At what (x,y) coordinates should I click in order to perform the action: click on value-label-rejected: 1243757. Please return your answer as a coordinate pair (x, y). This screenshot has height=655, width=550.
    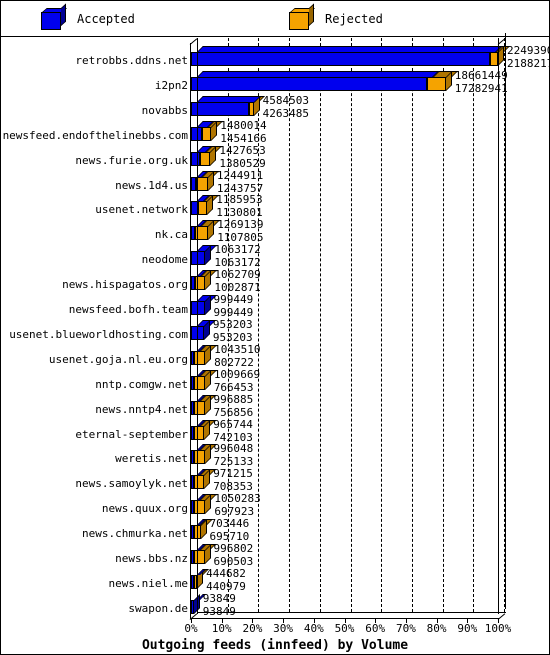
    Looking at the image, I should click on (240, 188).